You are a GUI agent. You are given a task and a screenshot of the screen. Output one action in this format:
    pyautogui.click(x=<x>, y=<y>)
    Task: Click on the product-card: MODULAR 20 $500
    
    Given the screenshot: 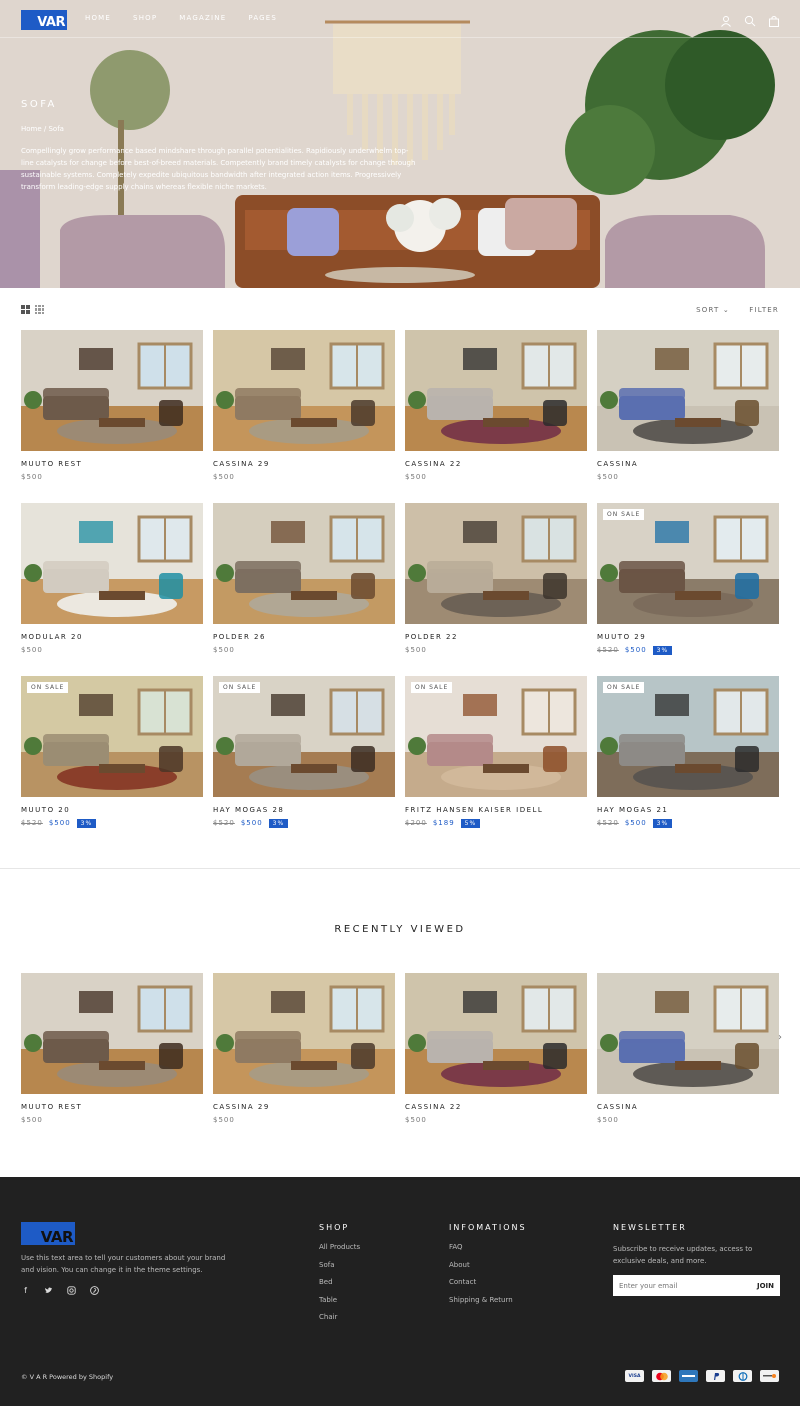 What is the action you would take?
    pyautogui.click(x=112, y=579)
    